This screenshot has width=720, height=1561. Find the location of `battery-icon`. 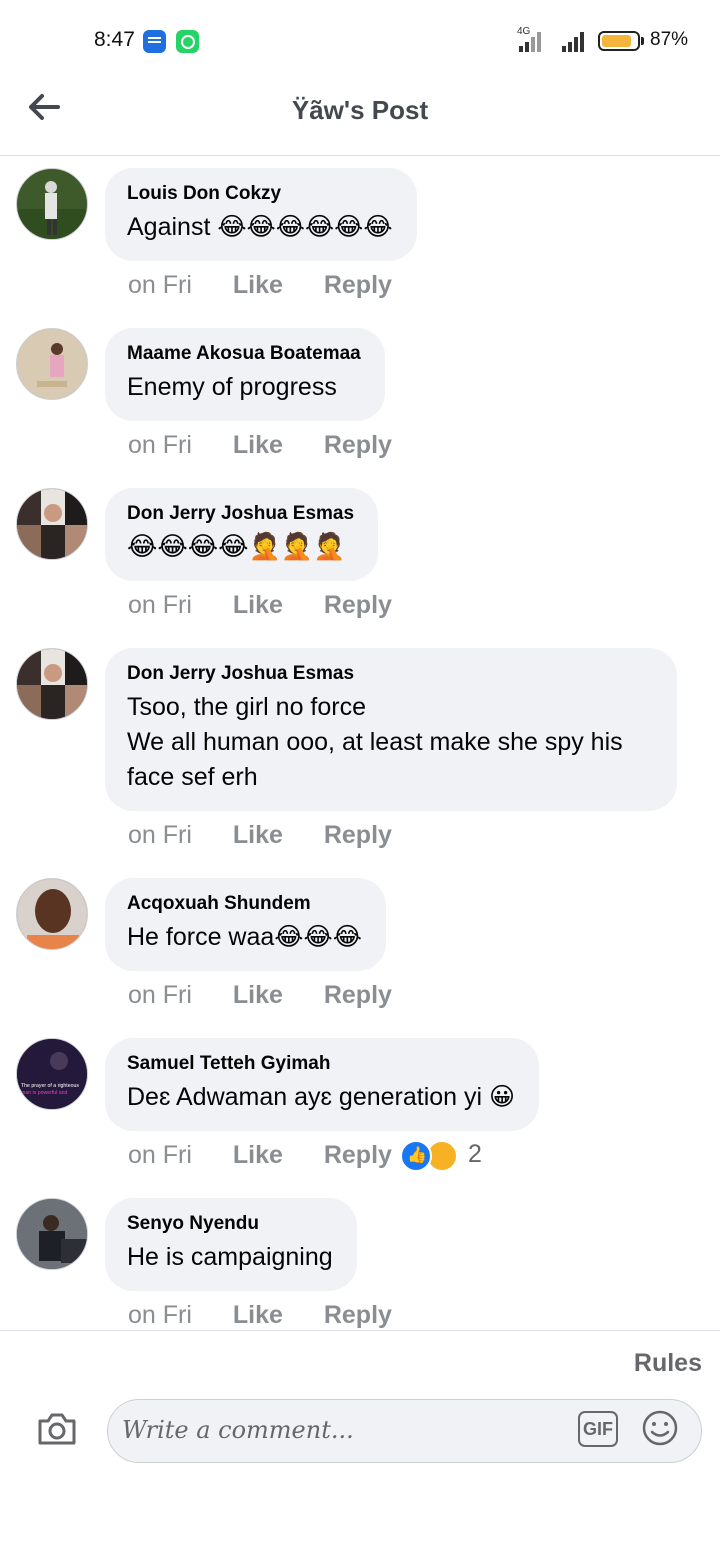

battery-icon is located at coordinates (619, 41).